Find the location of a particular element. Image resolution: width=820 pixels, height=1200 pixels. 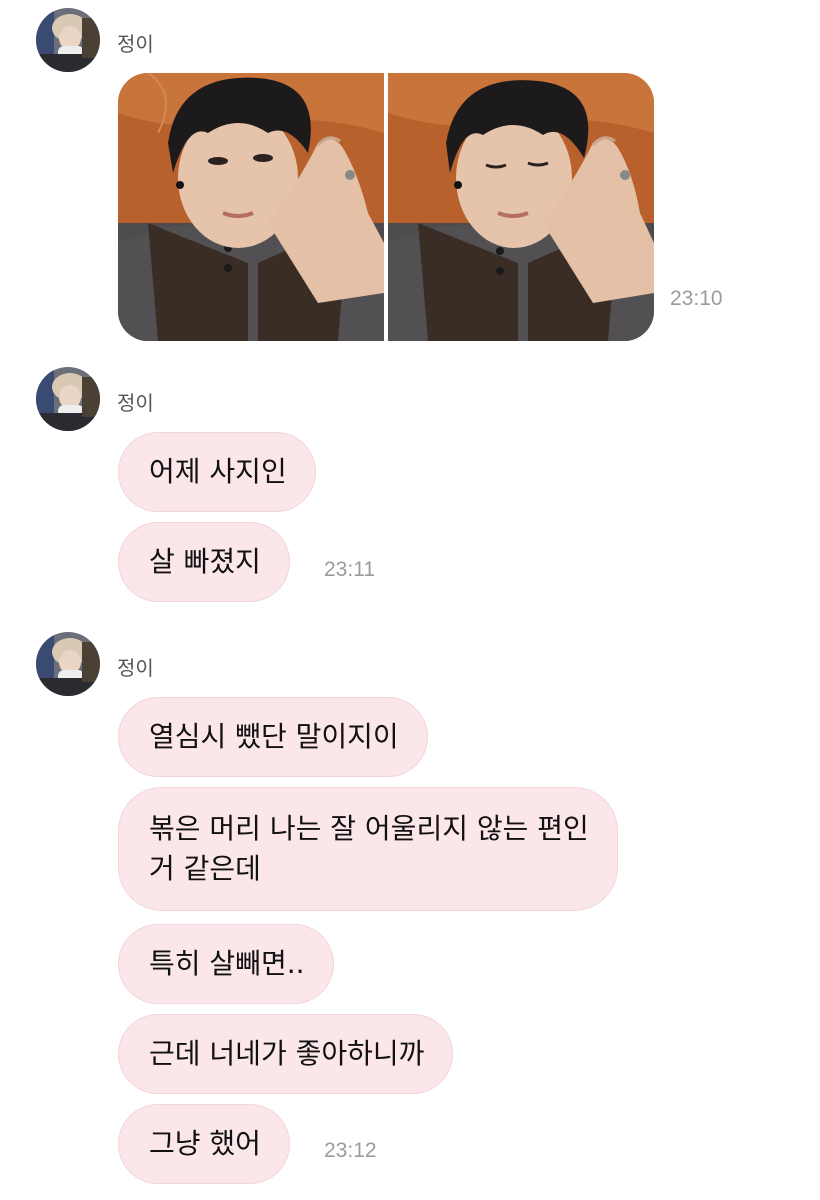

message-bubble: 그냥 했어 is located at coordinates (204, 1144).